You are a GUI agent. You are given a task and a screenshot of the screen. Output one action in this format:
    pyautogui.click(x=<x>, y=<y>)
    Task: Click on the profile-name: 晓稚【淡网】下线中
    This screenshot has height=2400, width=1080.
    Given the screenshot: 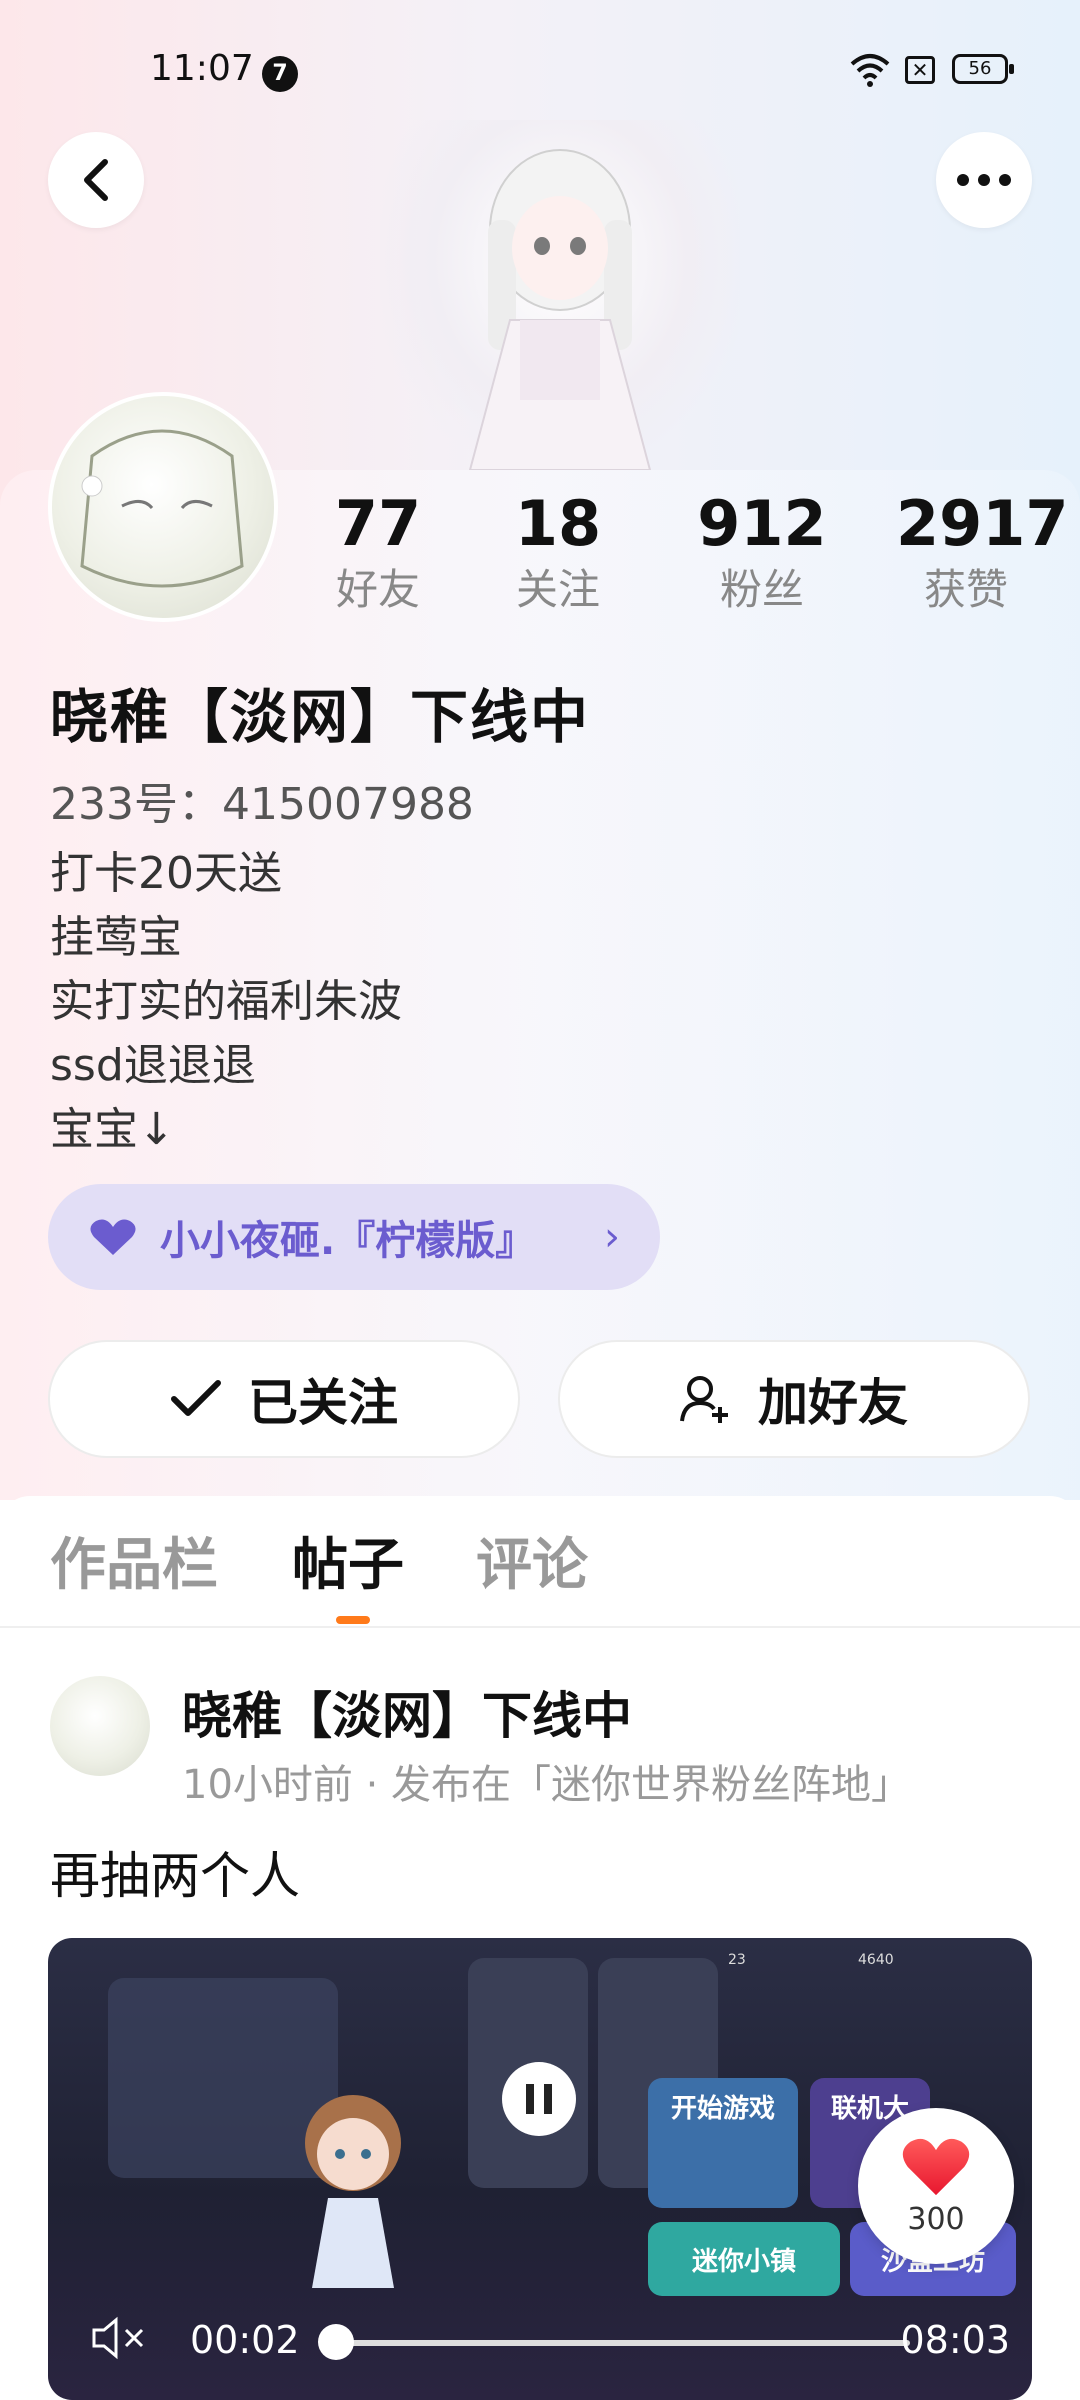 What is the action you would take?
    pyautogui.click(x=320, y=717)
    